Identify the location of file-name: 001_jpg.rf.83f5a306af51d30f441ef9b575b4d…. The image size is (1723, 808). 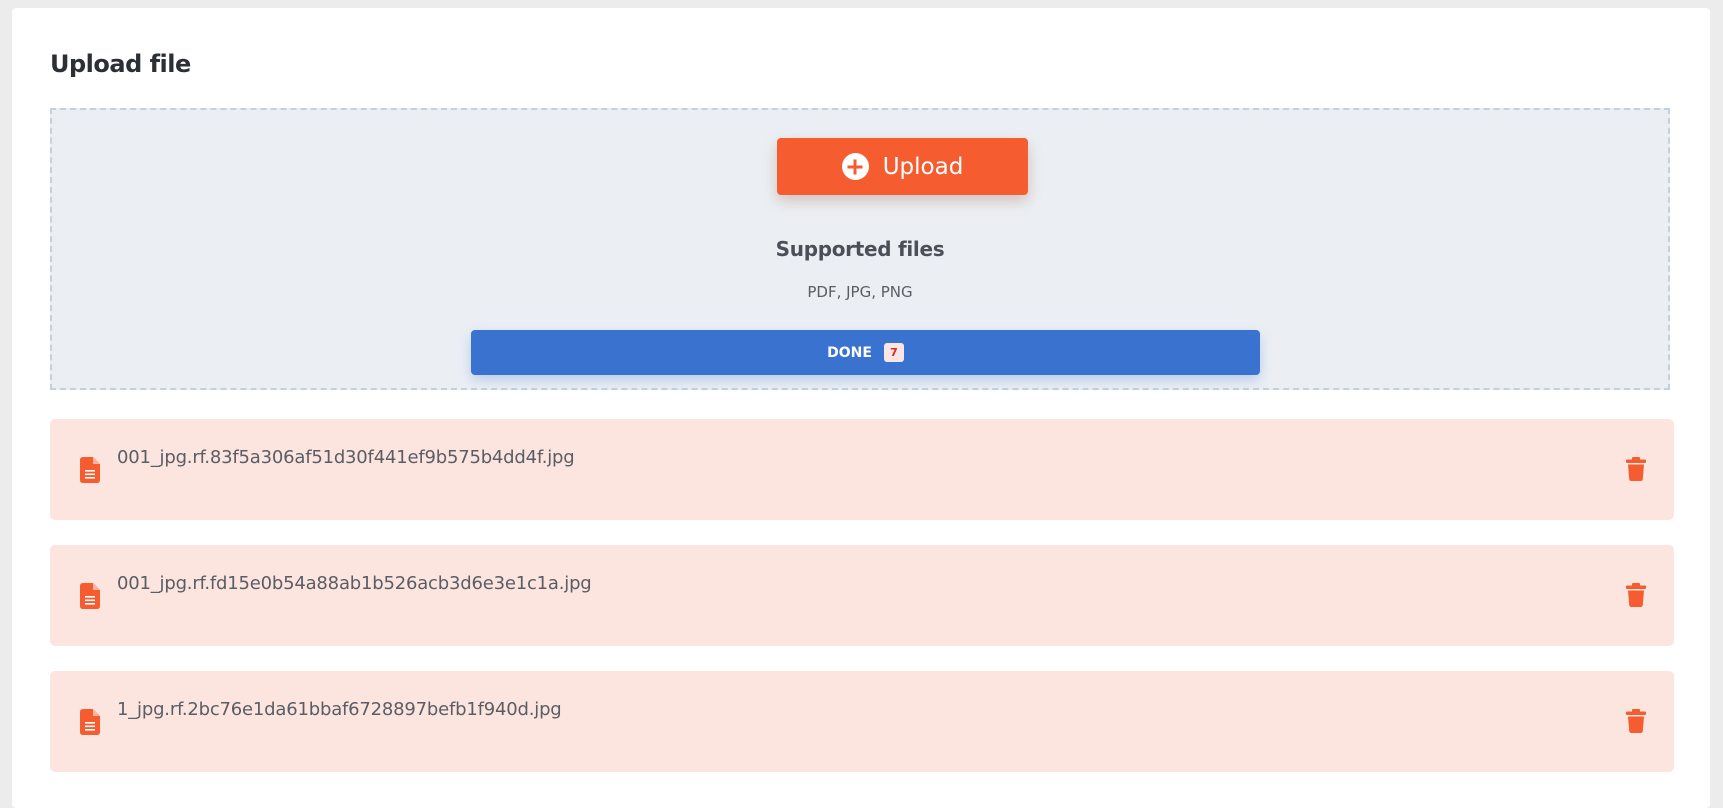
(346, 457).